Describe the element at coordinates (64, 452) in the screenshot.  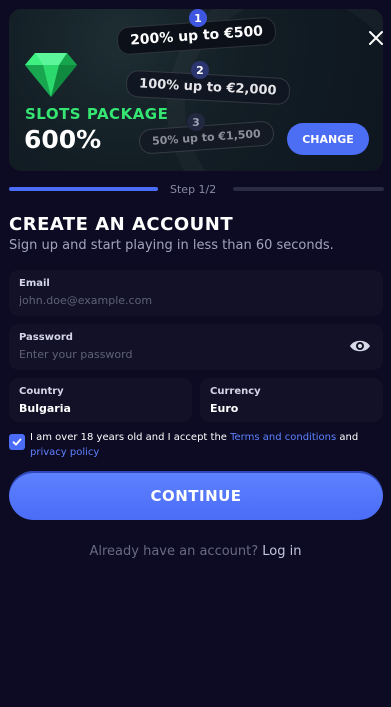
I see `privacy-link: privacy policy` at that location.